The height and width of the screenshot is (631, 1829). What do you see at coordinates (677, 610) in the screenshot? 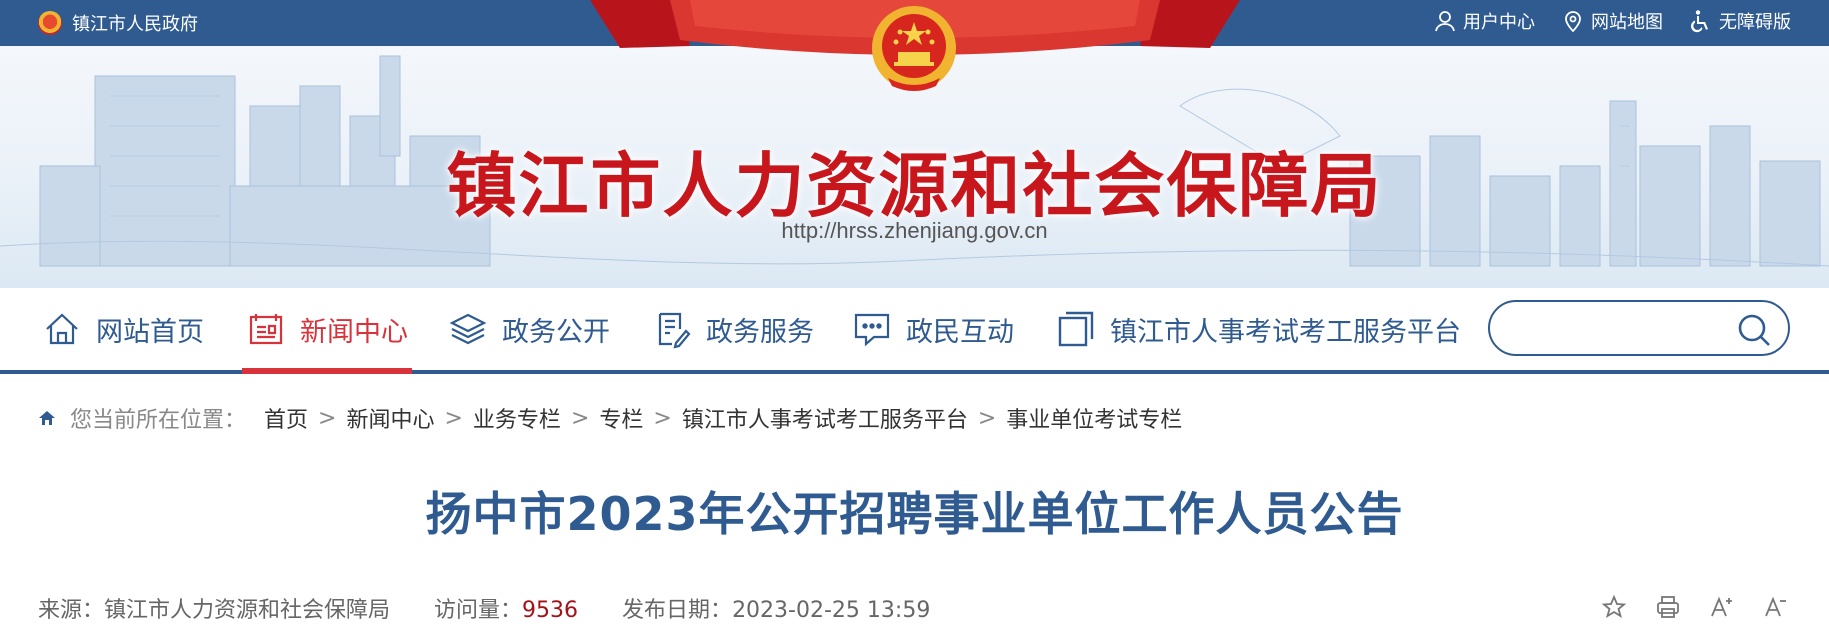
I see `date-label: 发布日期：` at bounding box center [677, 610].